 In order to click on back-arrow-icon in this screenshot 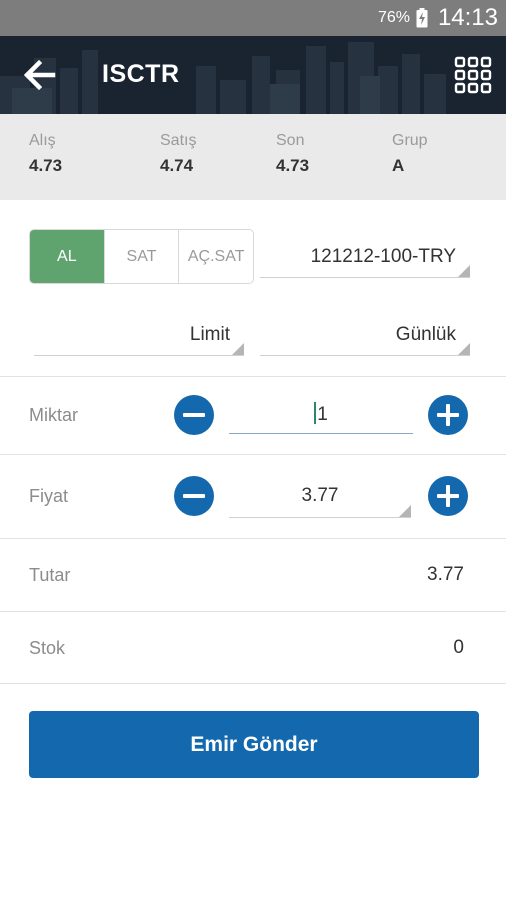, I will do `click(39, 75)`.